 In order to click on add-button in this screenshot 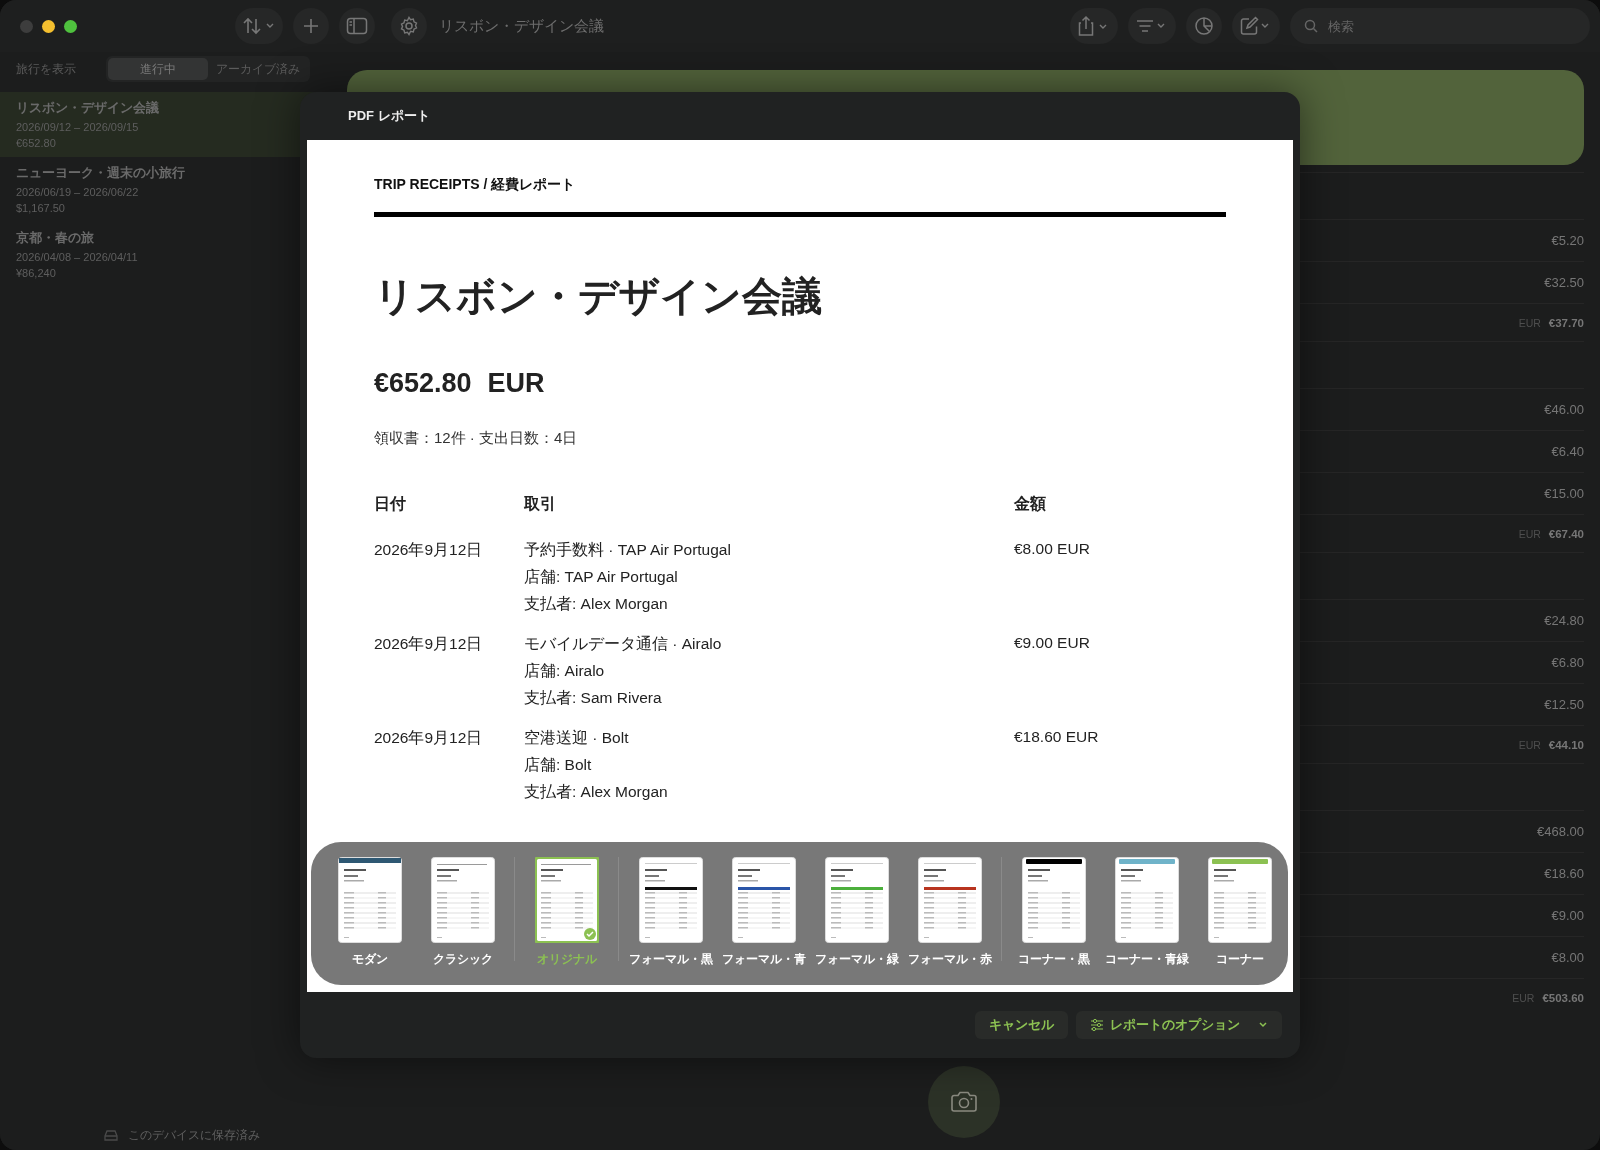, I will do `click(311, 26)`.